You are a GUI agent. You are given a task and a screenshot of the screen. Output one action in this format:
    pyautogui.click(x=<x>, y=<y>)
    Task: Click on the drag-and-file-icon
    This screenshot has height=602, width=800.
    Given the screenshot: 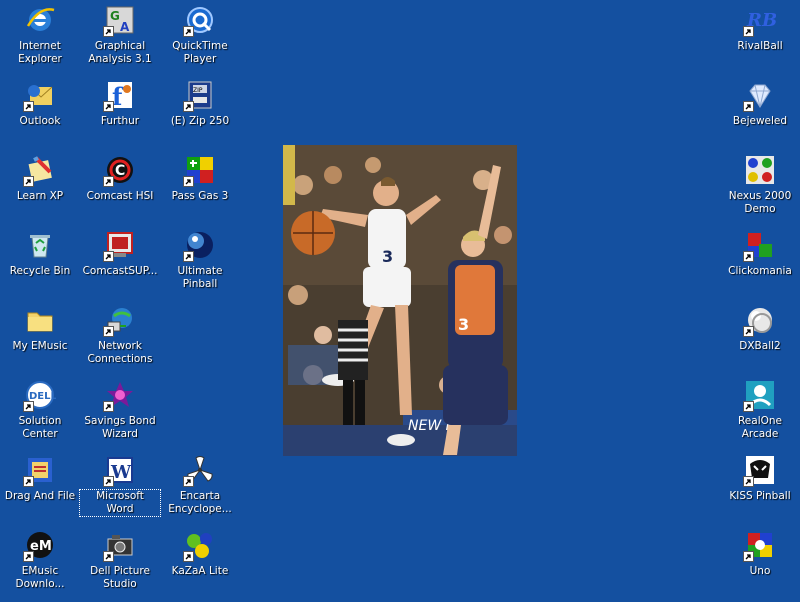 What is the action you would take?
    pyautogui.click(x=39, y=470)
    